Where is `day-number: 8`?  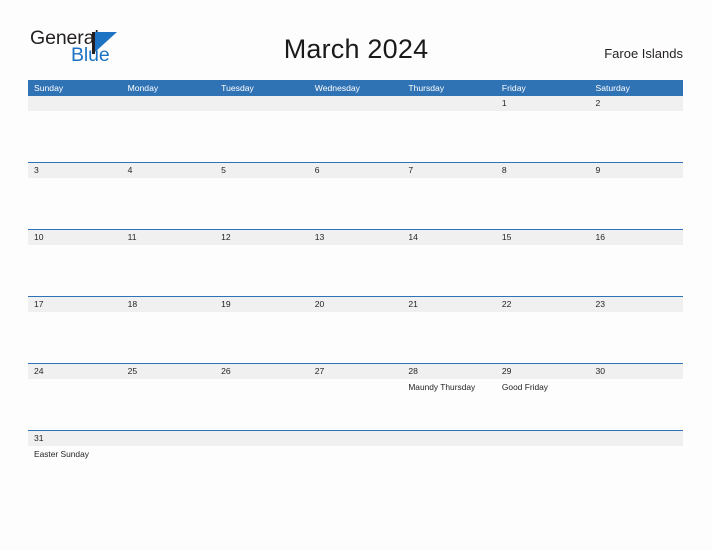
day-number: 8 is located at coordinates (543, 170).